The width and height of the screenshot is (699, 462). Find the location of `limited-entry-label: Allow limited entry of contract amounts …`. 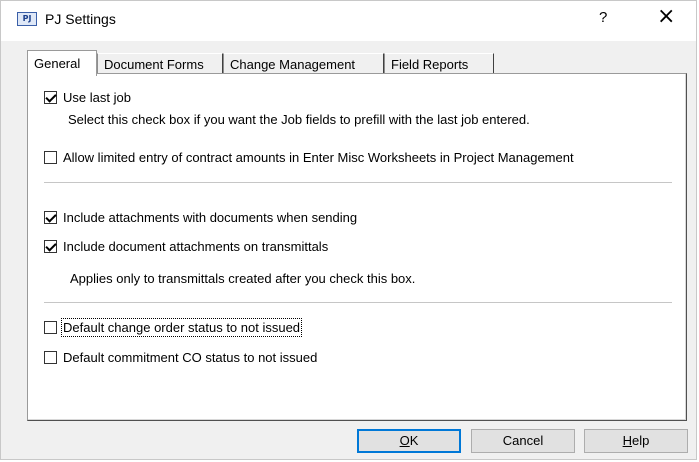

limited-entry-label: Allow limited entry of contract amounts … is located at coordinates (318, 157).